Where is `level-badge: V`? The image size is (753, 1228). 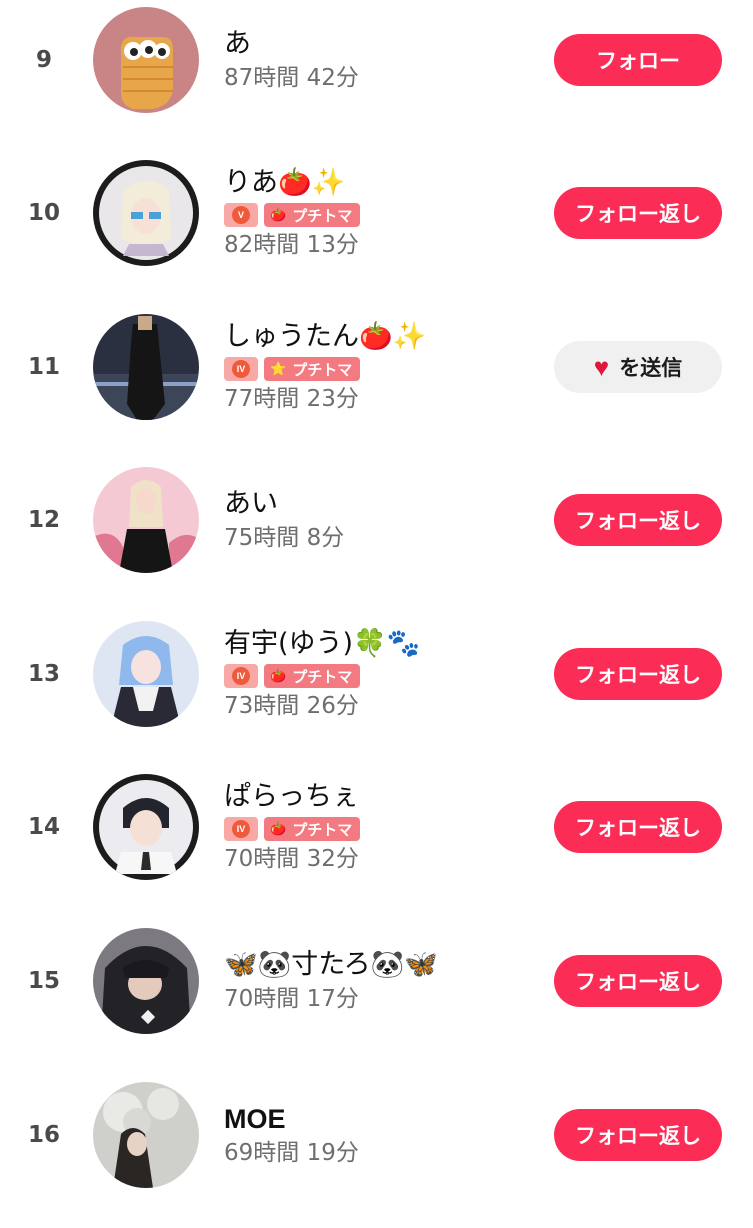 level-badge: V is located at coordinates (241, 215).